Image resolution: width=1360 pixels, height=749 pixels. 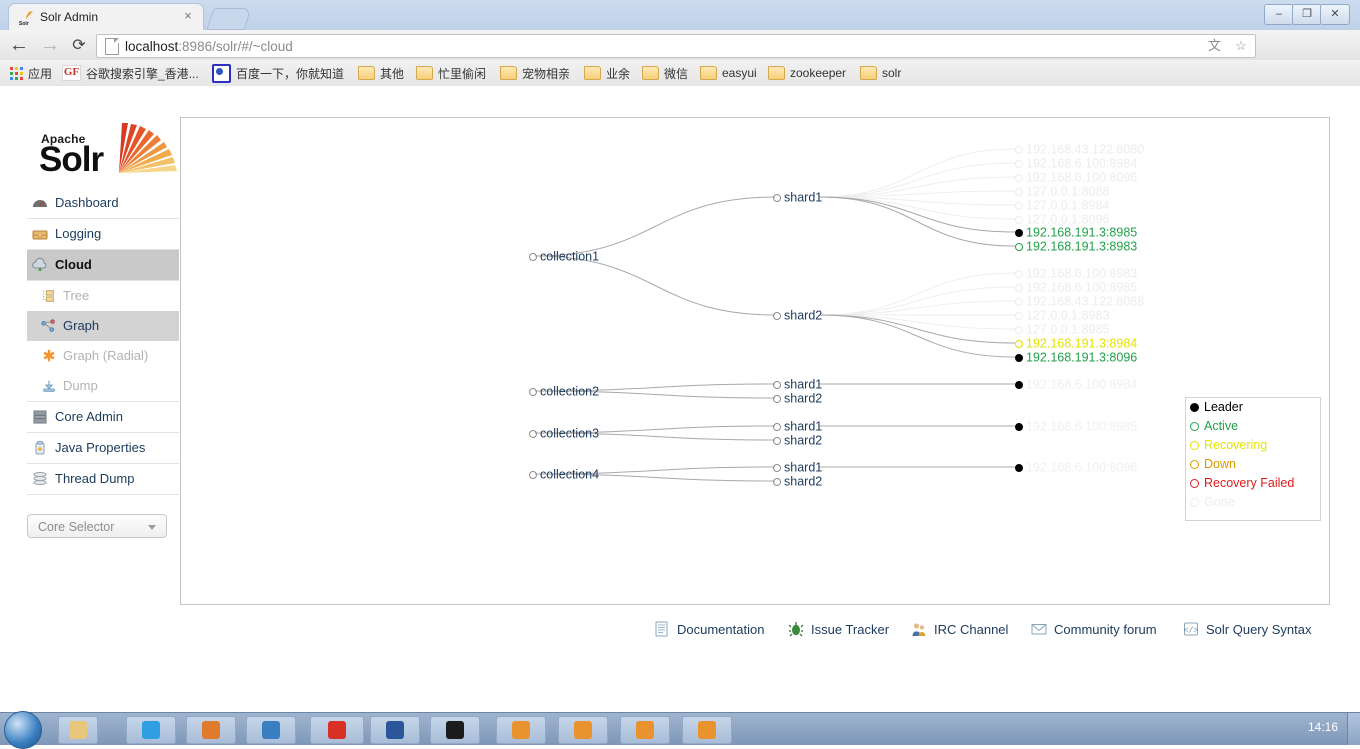 What do you see at coordinates (103, 326) in the screenshot?
I see `sidebar-item-graph: Graph` at bounding box center [103, 326].